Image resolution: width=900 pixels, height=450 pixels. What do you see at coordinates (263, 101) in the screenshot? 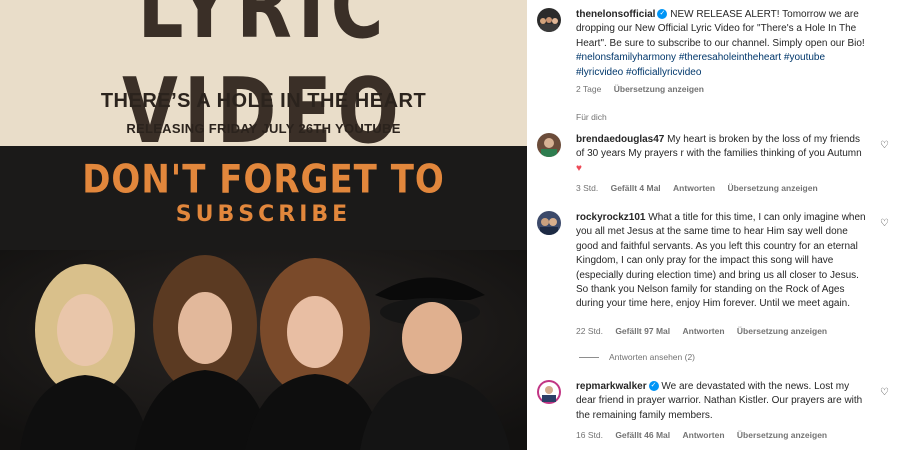
I see `poster-song-title: THERE’S A HOLE IN THE HEART` at bounding box center [263, 101].